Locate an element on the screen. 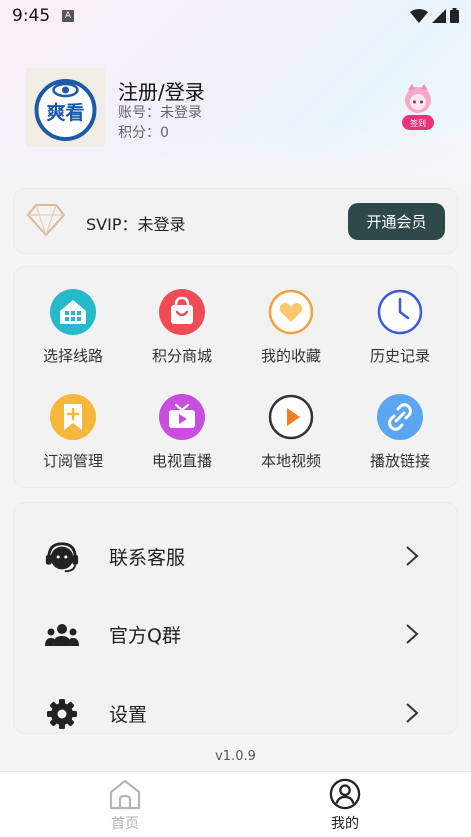 The height and width of the screenshot is (837, 471). home-icon is located at coordinates (125, 794).